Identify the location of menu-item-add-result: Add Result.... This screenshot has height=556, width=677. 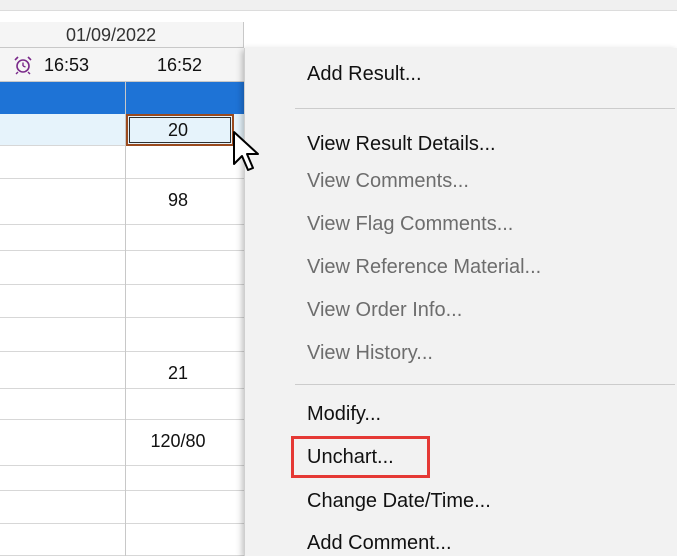
(364, 74).